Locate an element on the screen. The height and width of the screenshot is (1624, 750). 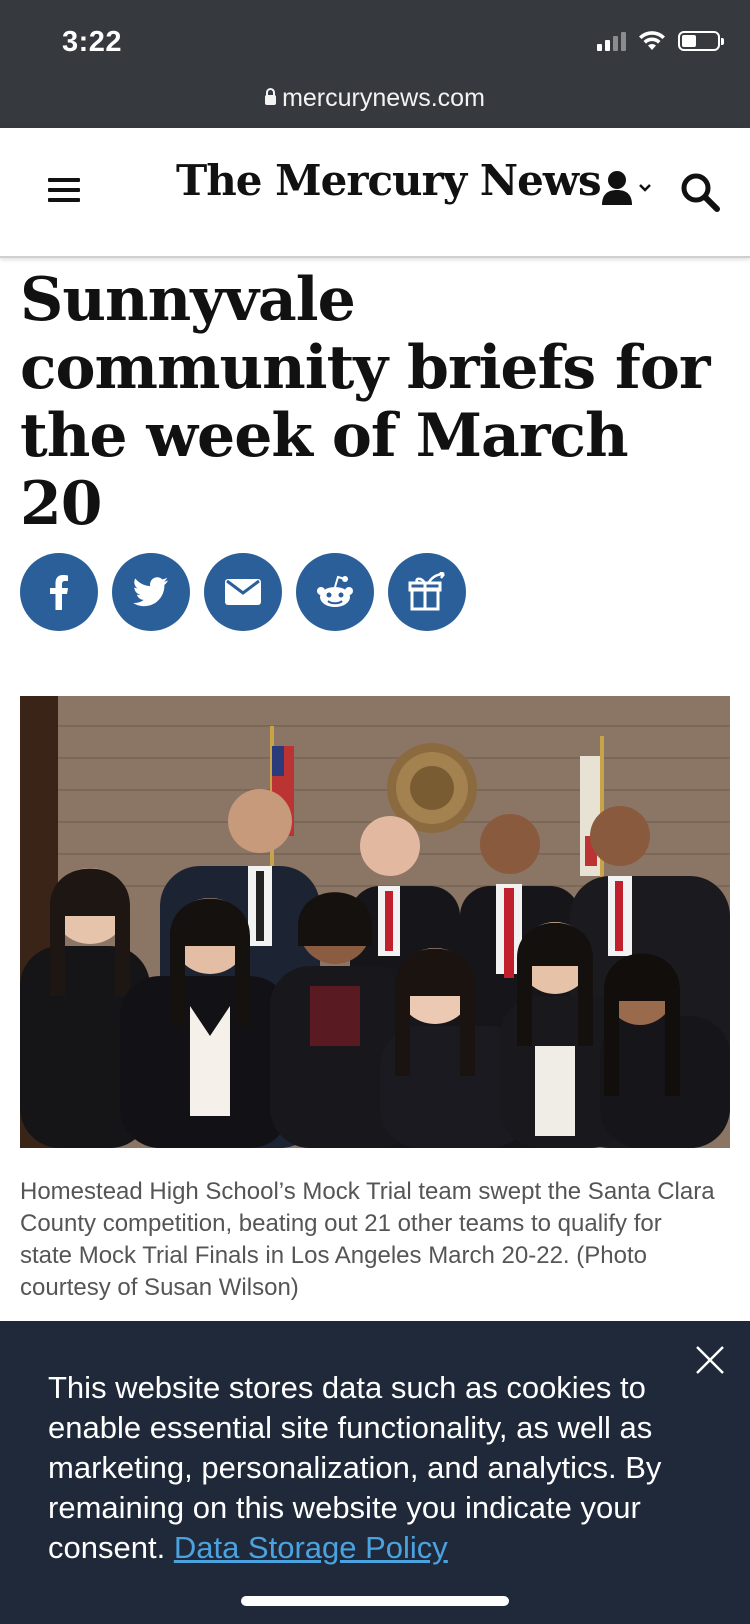
home-indicator is located at coordinates (375, 1601).